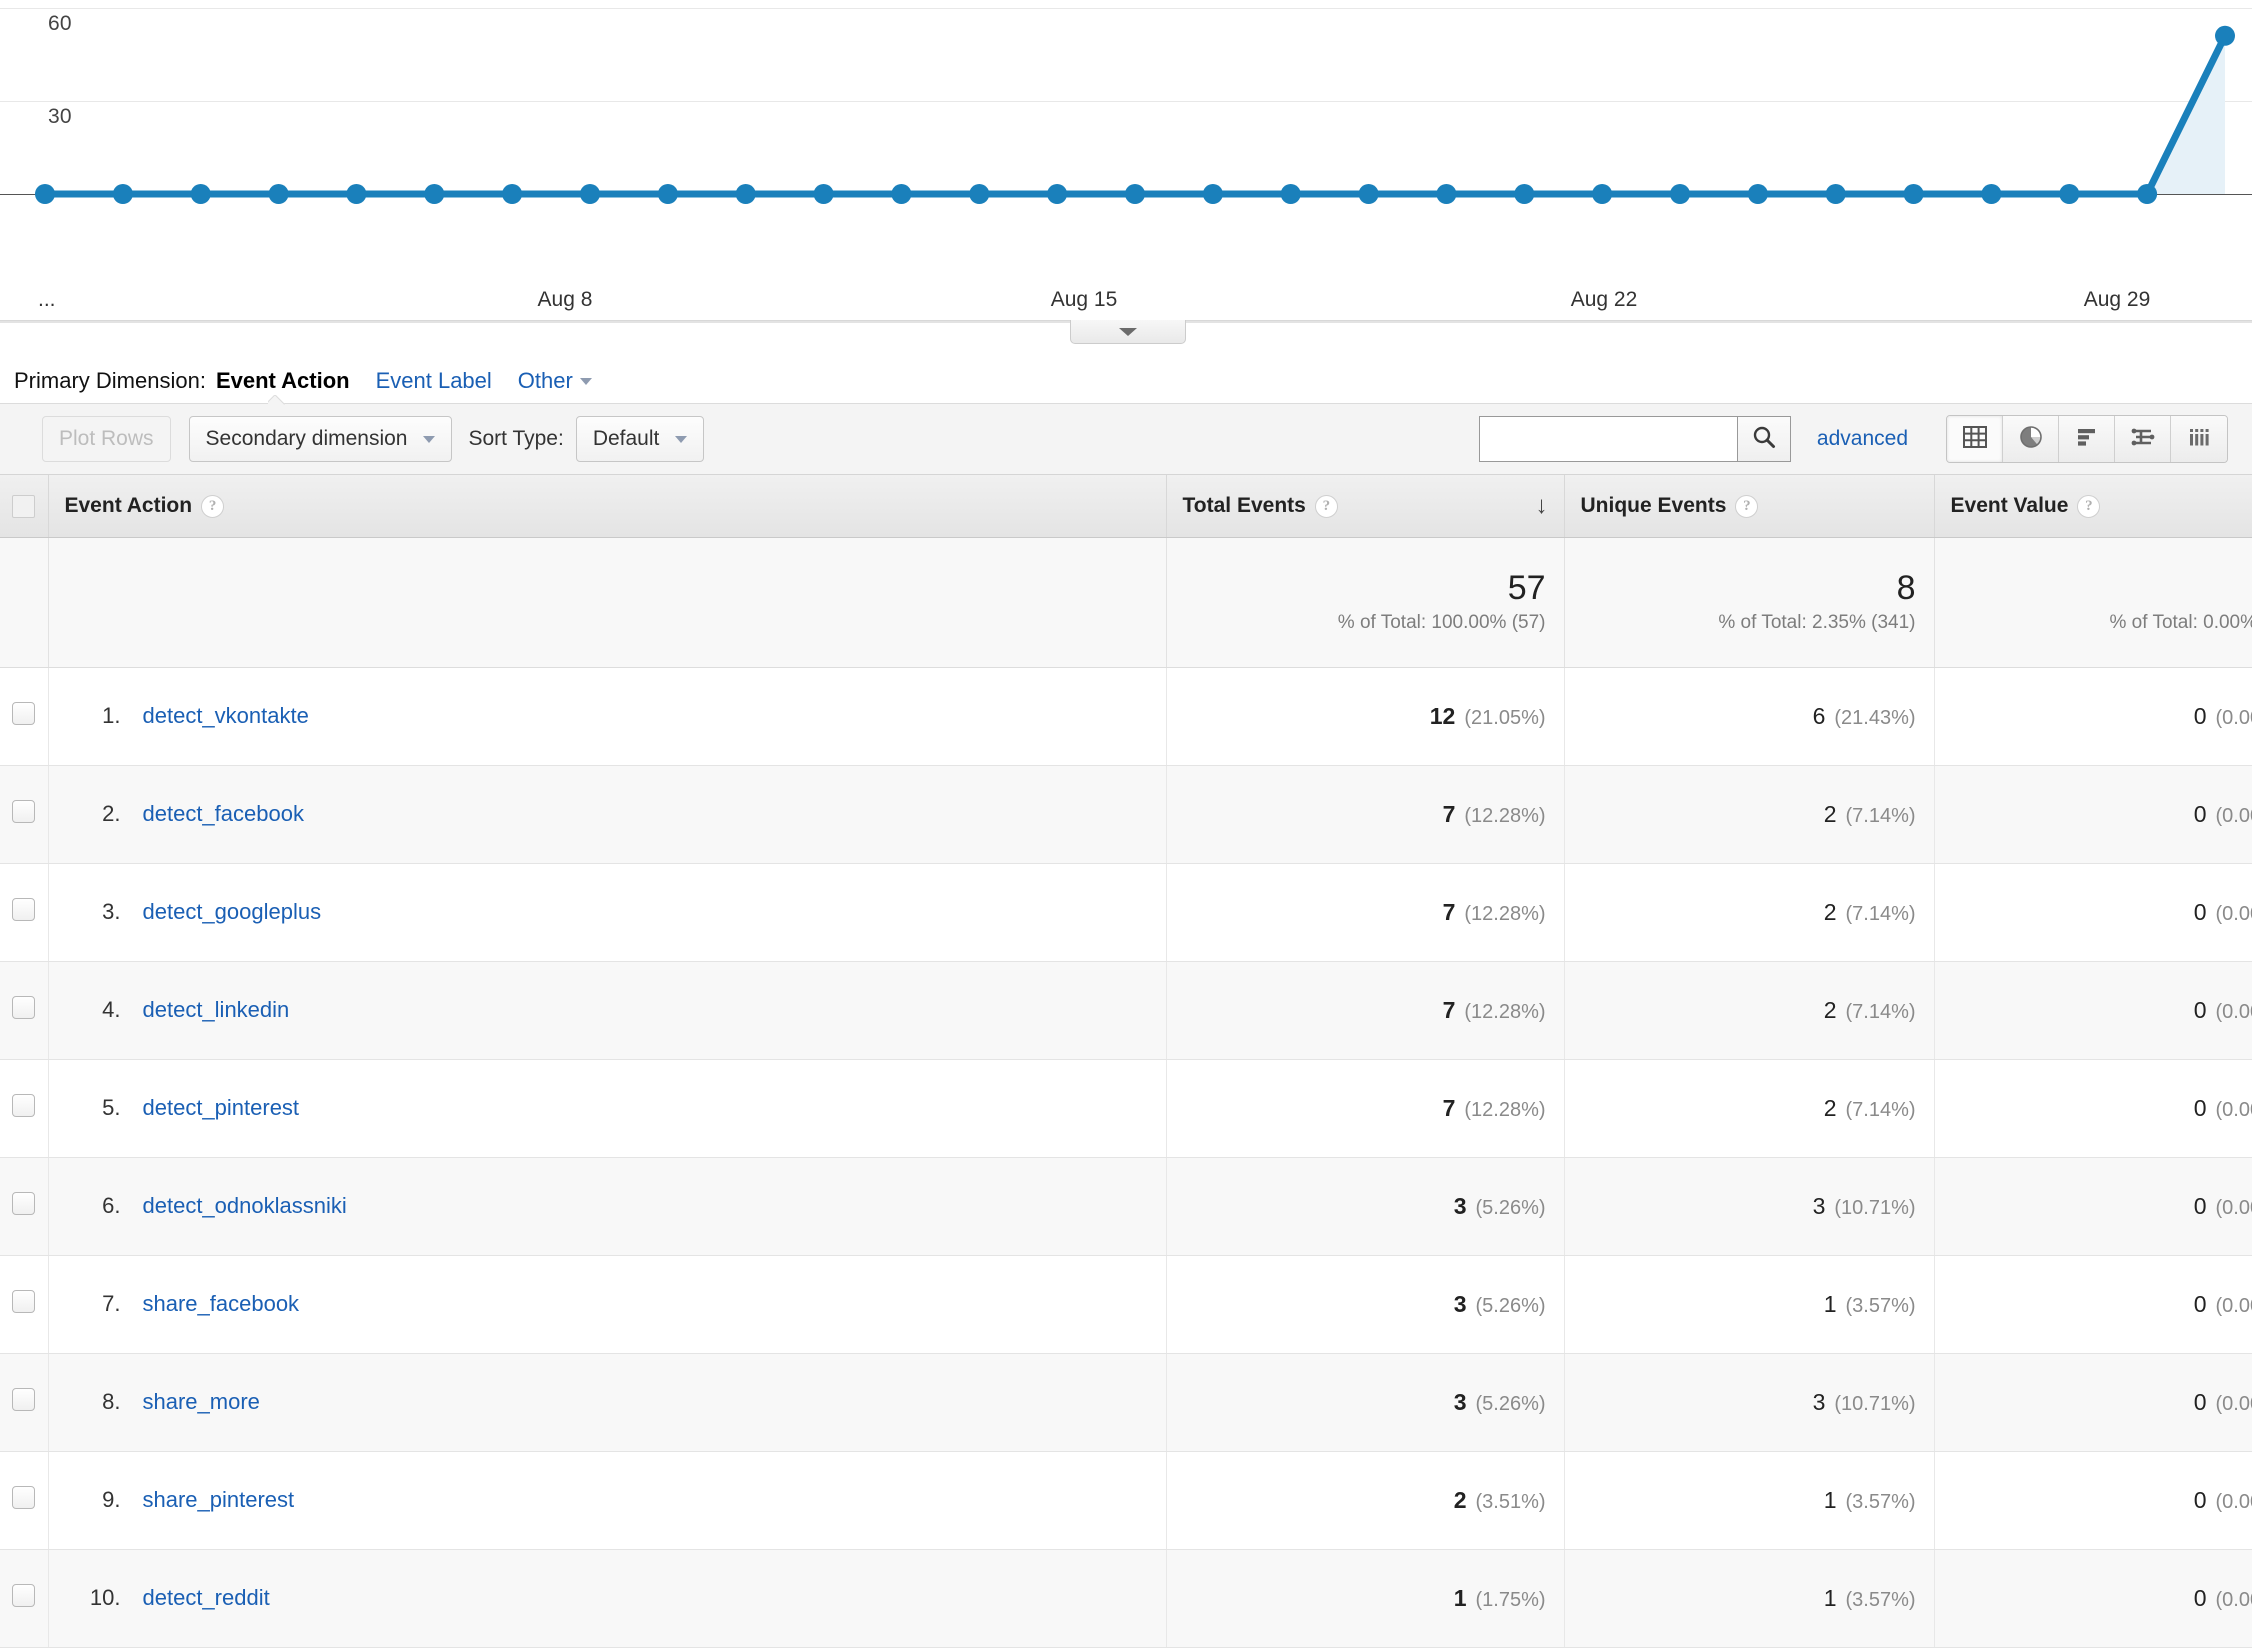 The height and width of the screenshot is (1648, 2252). I want to click on event-action-link: detect_odnoklassniki, so click(245, 1206).